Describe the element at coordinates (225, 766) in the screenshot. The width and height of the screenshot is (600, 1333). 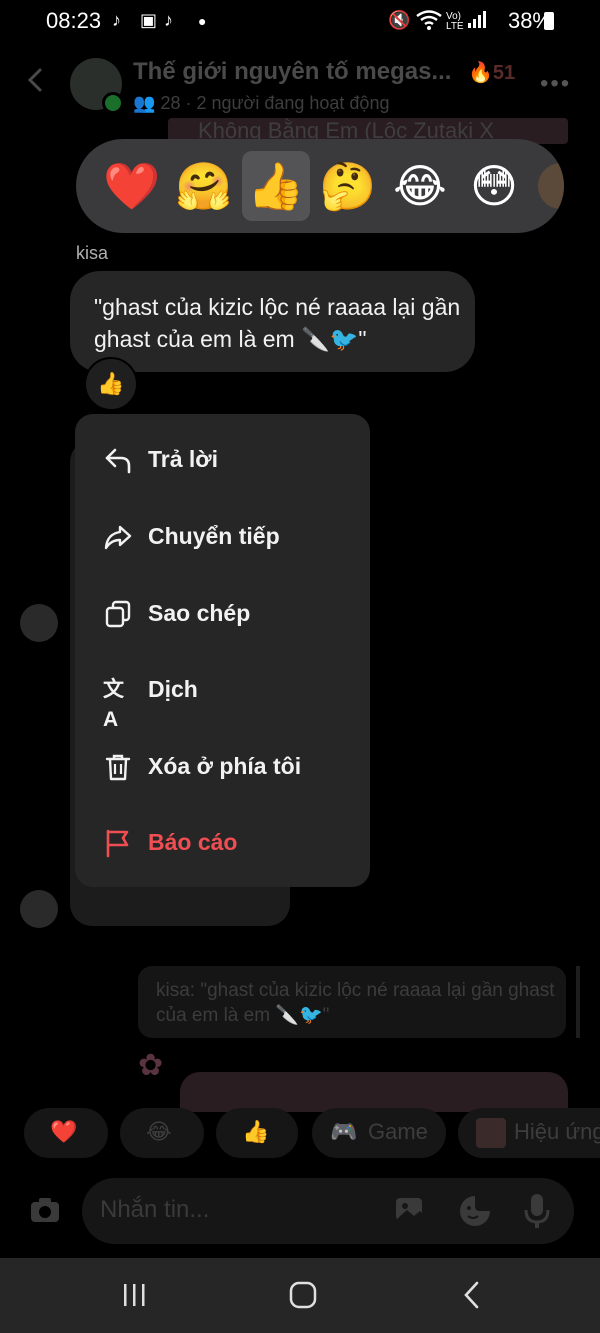
I see `menu-item-label: Xóa ở phía tôi` at that location.